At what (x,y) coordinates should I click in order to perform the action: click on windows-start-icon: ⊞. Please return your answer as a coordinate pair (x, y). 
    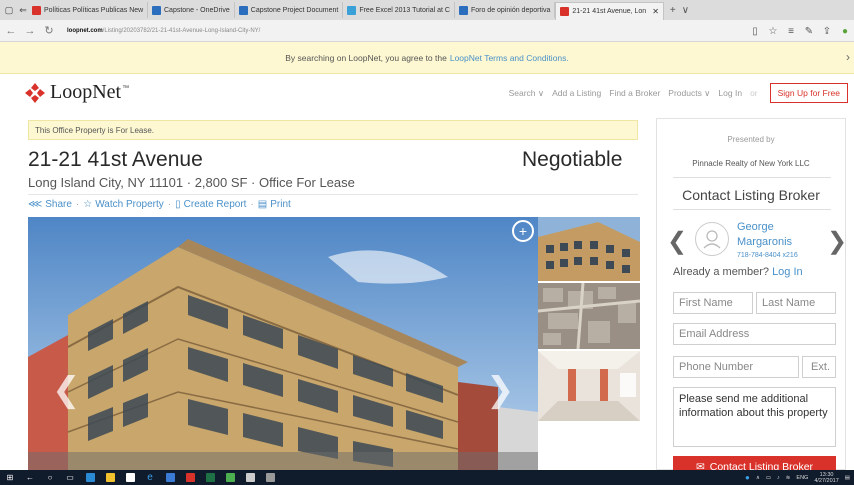
    Looking at the image, I should click on (10, 477).